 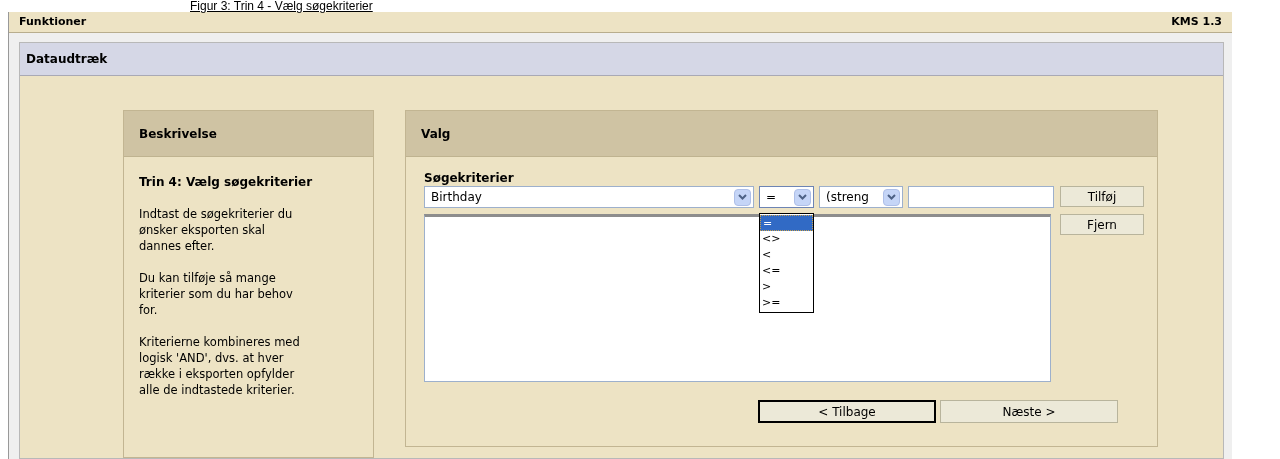 I want to click on version-label: KMS 1.3, so click(x=1196, y=21).